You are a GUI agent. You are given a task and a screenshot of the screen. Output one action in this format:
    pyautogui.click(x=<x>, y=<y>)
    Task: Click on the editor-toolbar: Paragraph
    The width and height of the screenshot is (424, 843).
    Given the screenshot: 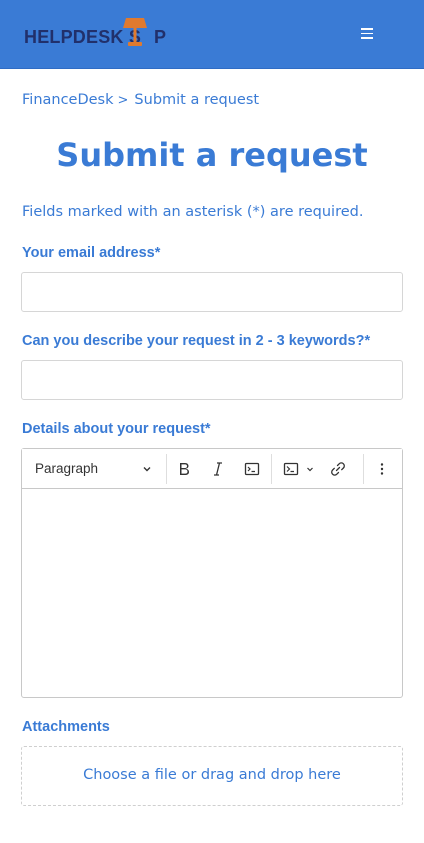 What is the action you would take?
    pyautogui.click(x=212, y=469)
    